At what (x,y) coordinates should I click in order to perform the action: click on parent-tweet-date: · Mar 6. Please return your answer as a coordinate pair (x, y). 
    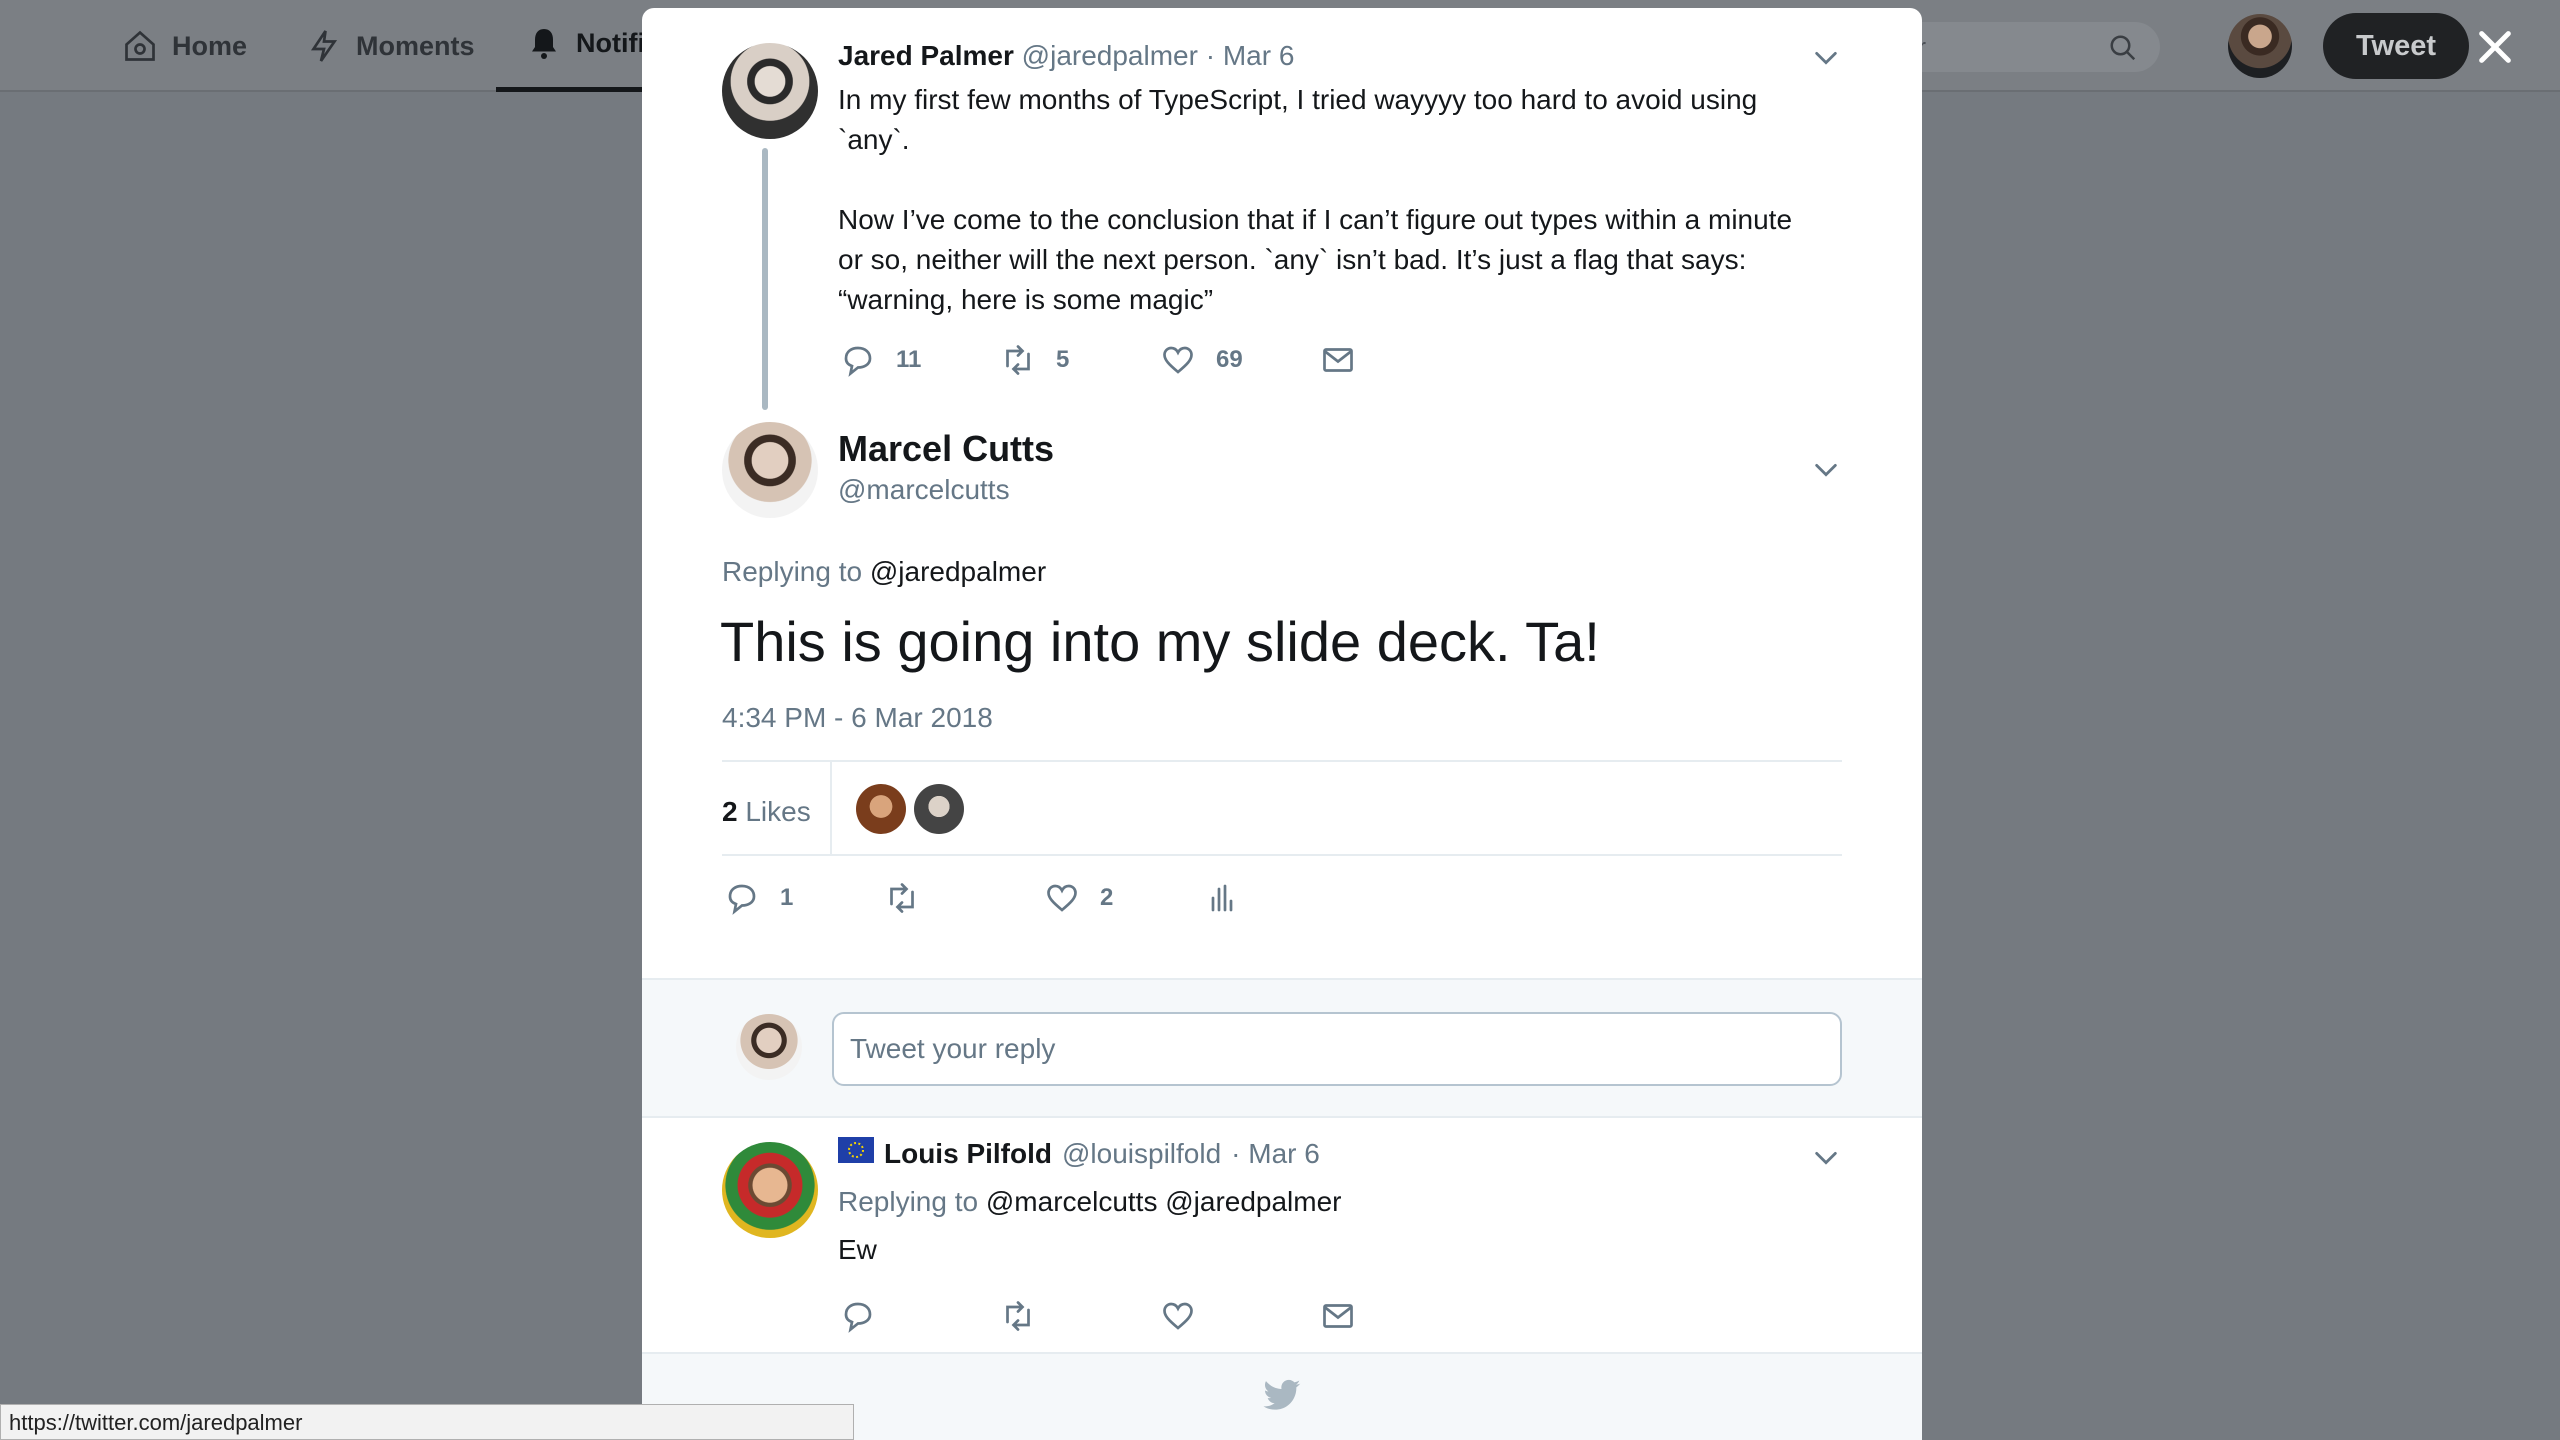
    Looking at the image, I should click on (1250, 55).